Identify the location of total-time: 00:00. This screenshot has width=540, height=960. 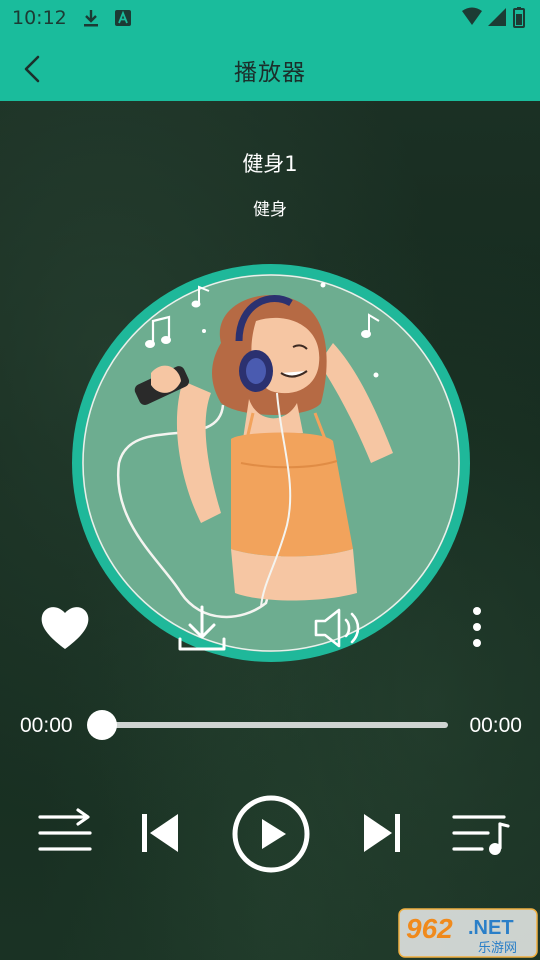
(495, 725).